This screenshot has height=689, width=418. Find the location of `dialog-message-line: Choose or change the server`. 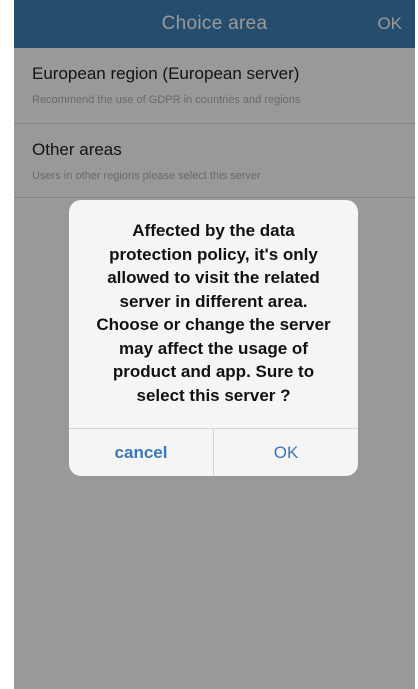

dialog-message-line: Choose or change the server is located at coordinates (213, 324).